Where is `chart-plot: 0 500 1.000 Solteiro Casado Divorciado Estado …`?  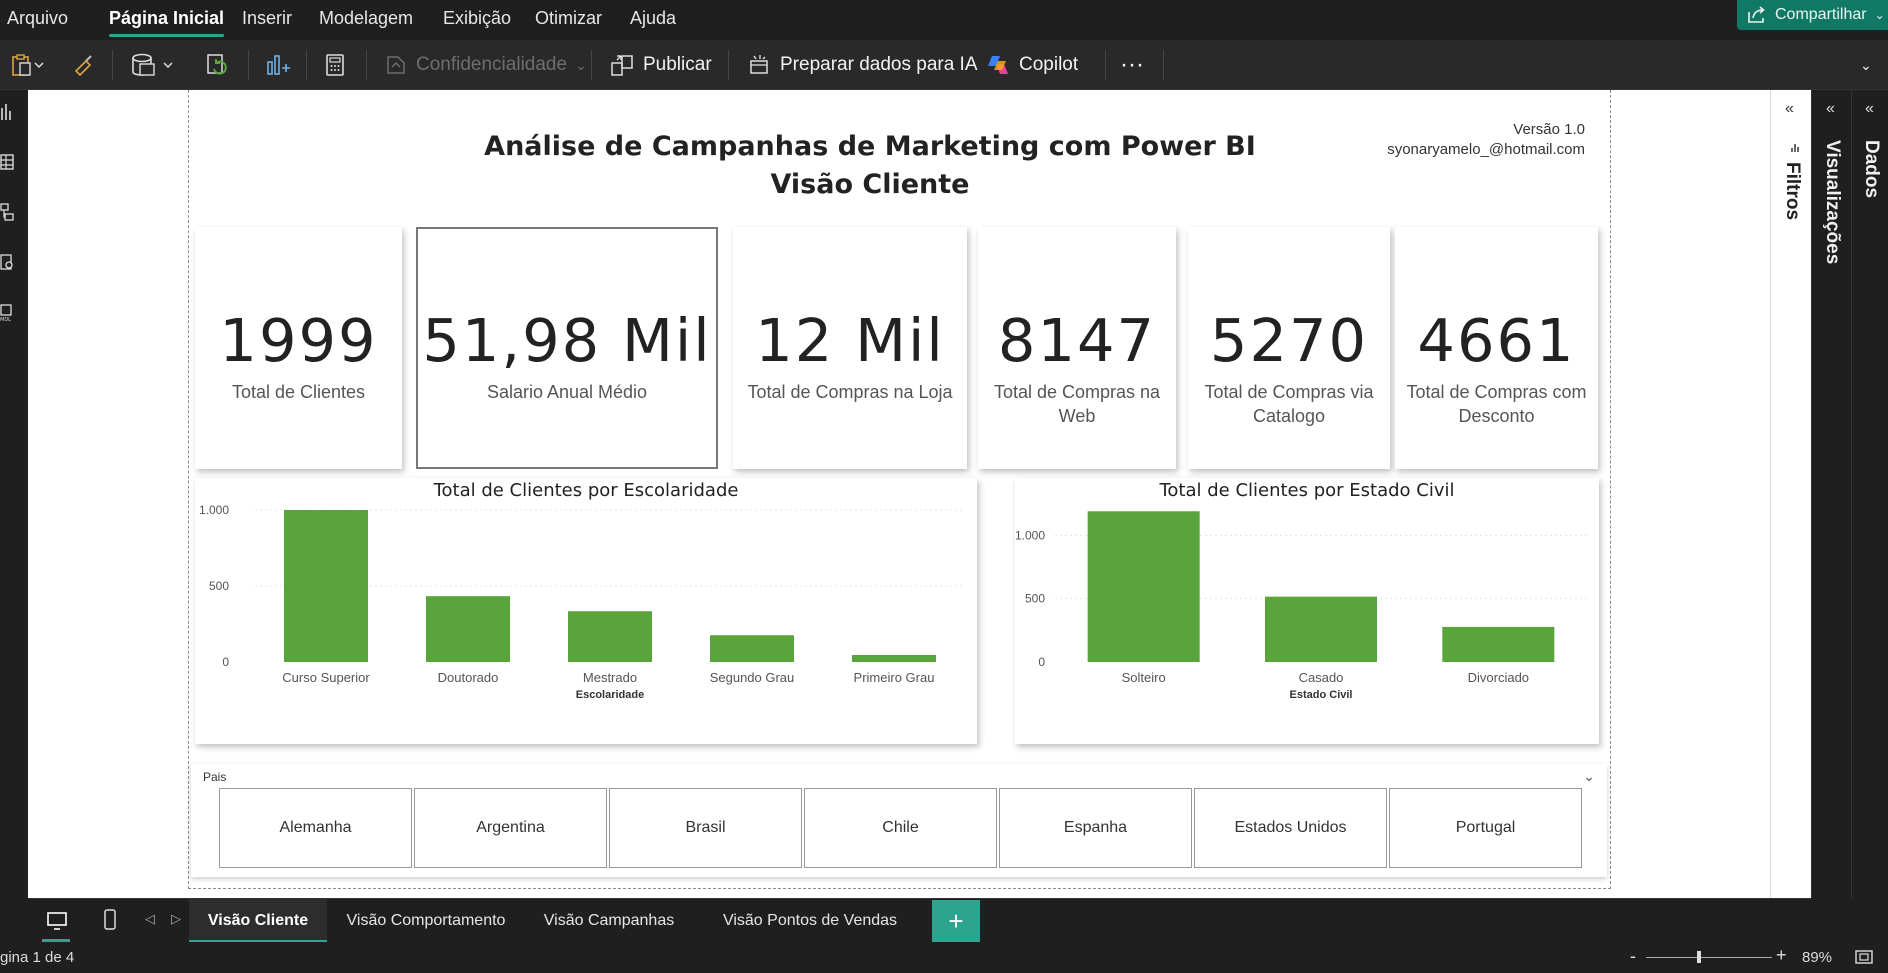 chart-plot: 0 500 1.000 Solteiro Casado Divorciado Estado … is located at coordinates (1301, 606).